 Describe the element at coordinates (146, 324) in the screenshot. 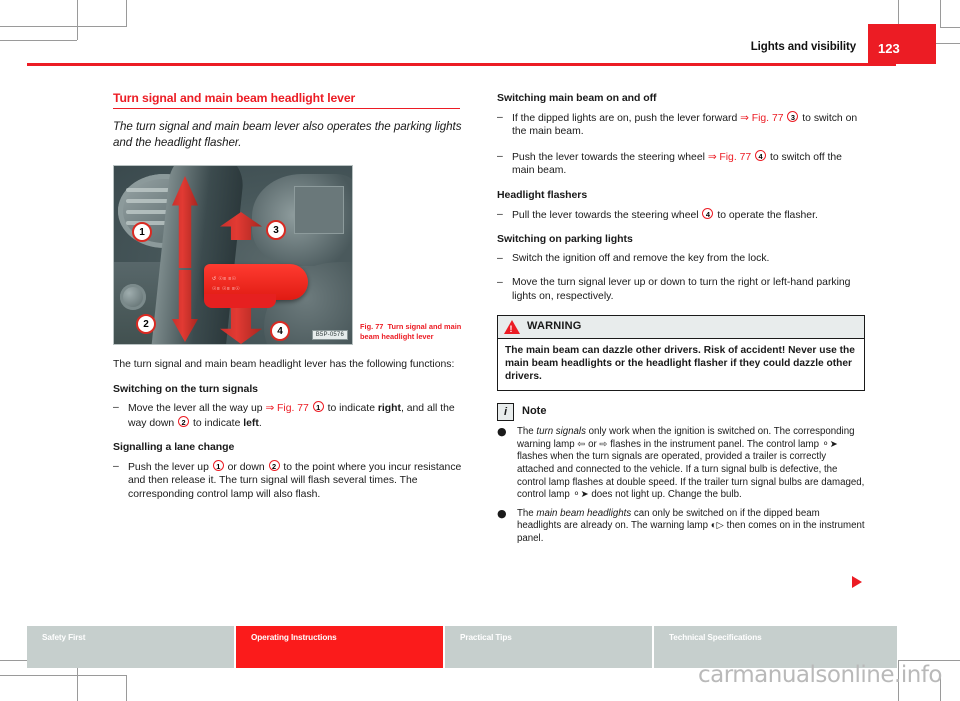

I see `figure-callout-2: 2` at that location.